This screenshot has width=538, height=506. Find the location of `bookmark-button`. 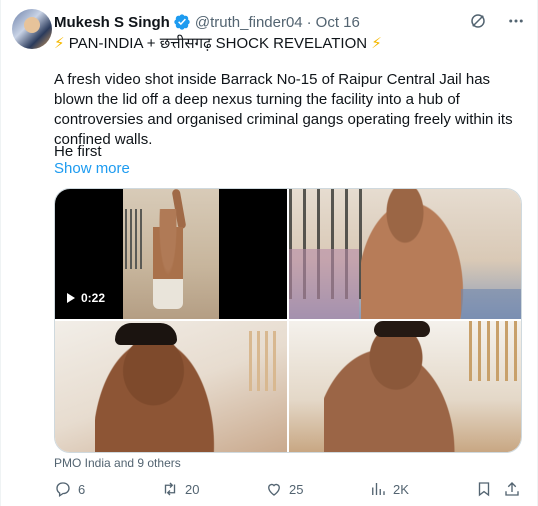

bookmark-button is located at coordinates (484, 489).